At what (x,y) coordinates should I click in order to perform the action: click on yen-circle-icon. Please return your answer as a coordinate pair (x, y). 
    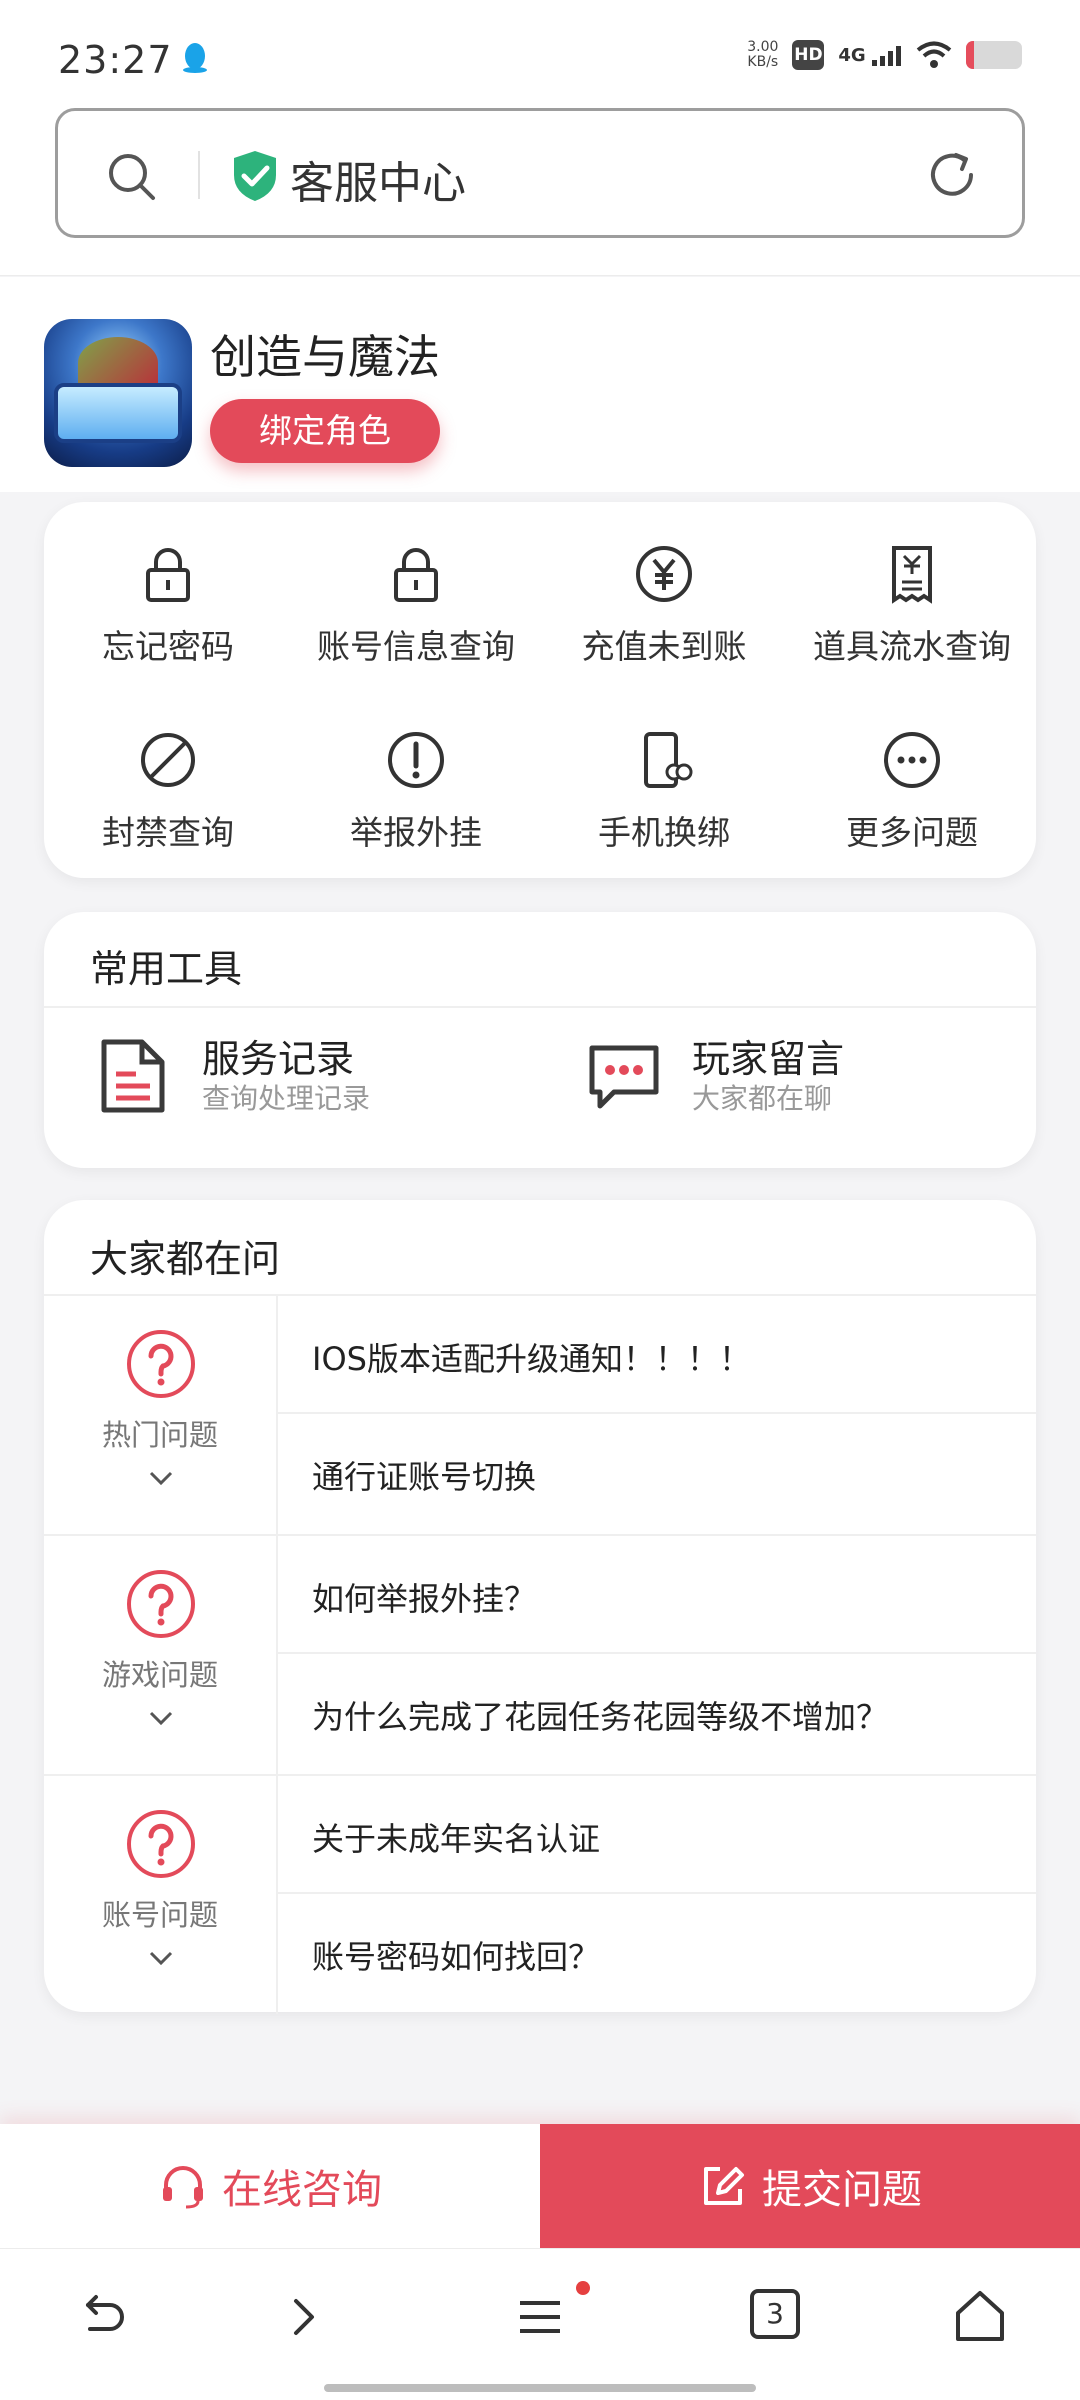
    Looking at the image, I should click on (664, 574).